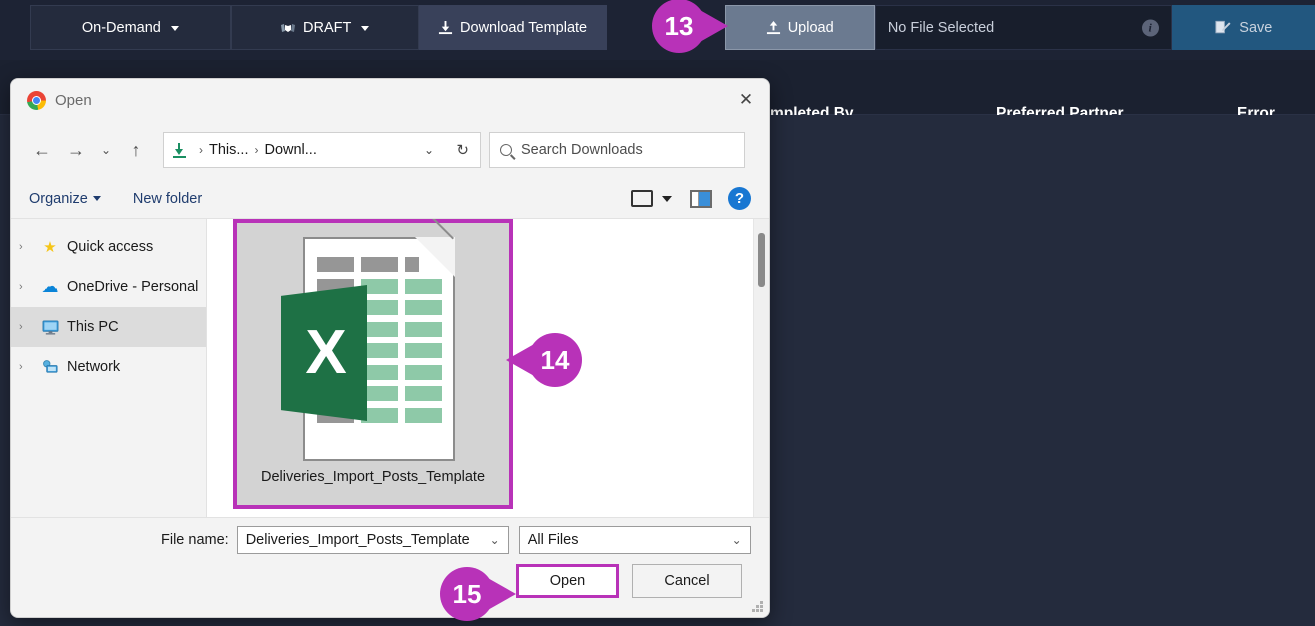 Image resolution: width=1315 pixels, height=626 pixels. I want to click on dialog-command-bar: Organize New folder ?, so click(390, 199).